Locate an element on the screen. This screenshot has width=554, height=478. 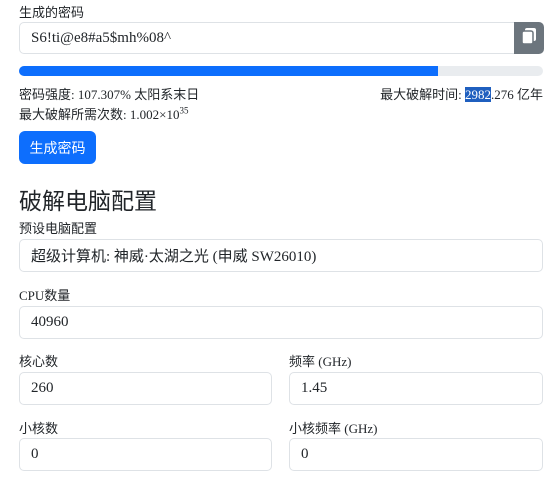
max-attempts: 最大破解所需次数: 1.002×1035 is located at coordinates (103, 113).